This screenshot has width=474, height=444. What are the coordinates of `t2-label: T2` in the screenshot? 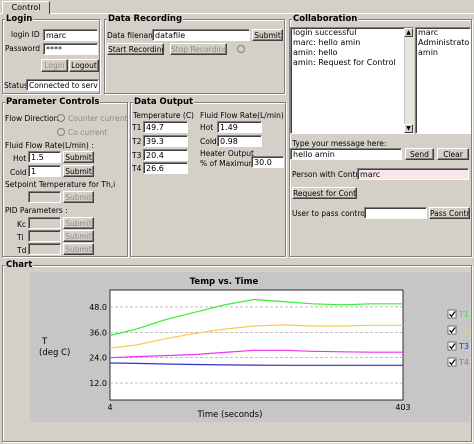 It's located at (137, 141).